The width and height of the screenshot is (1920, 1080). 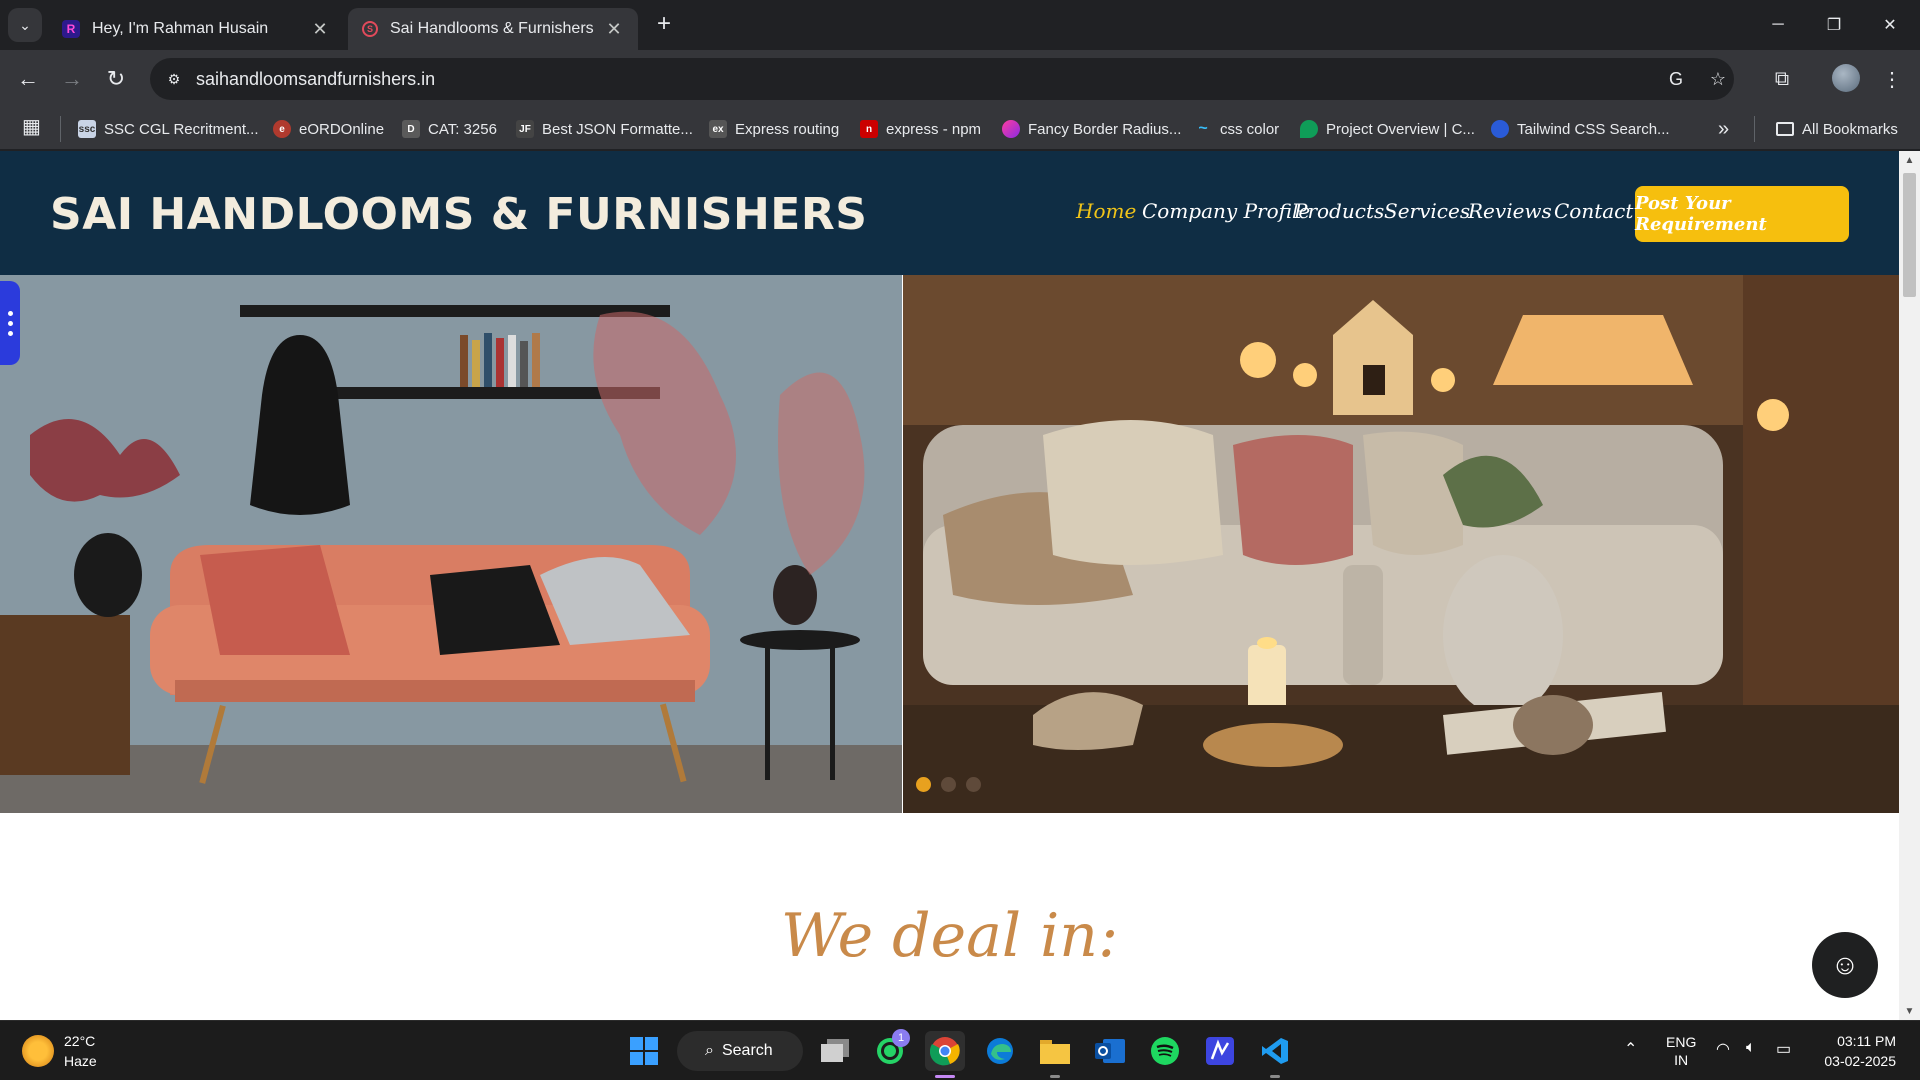 What do you see at coordinates (1778, 25) in the screenshot?
I see `minimize-icon: ─` at bounding box center [1778, 25].